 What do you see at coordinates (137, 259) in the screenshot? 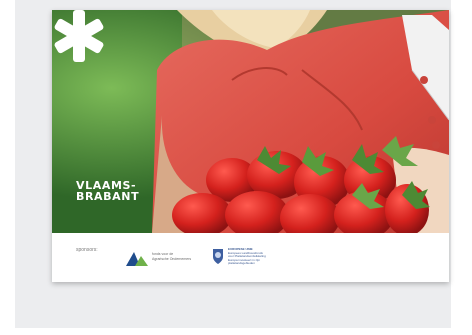
I see `triangle-logo-icon` at bounding box center [137, 259].